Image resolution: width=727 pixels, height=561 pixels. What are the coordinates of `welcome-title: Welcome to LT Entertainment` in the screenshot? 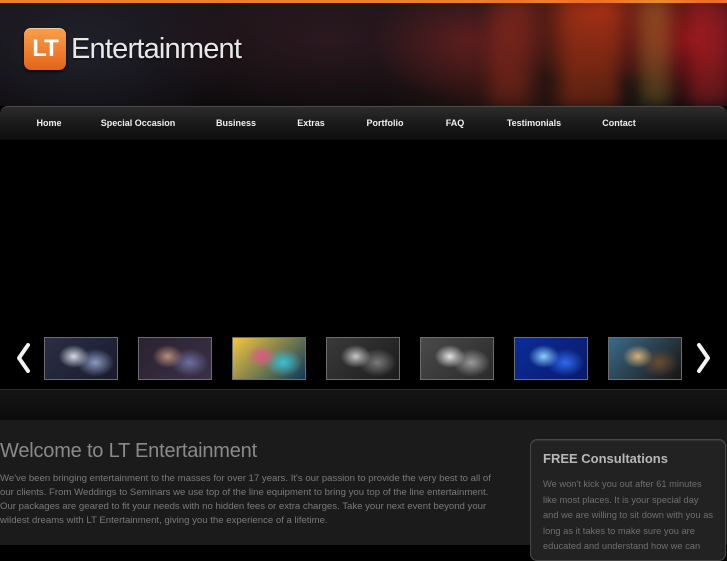 It's located at (128, 451).